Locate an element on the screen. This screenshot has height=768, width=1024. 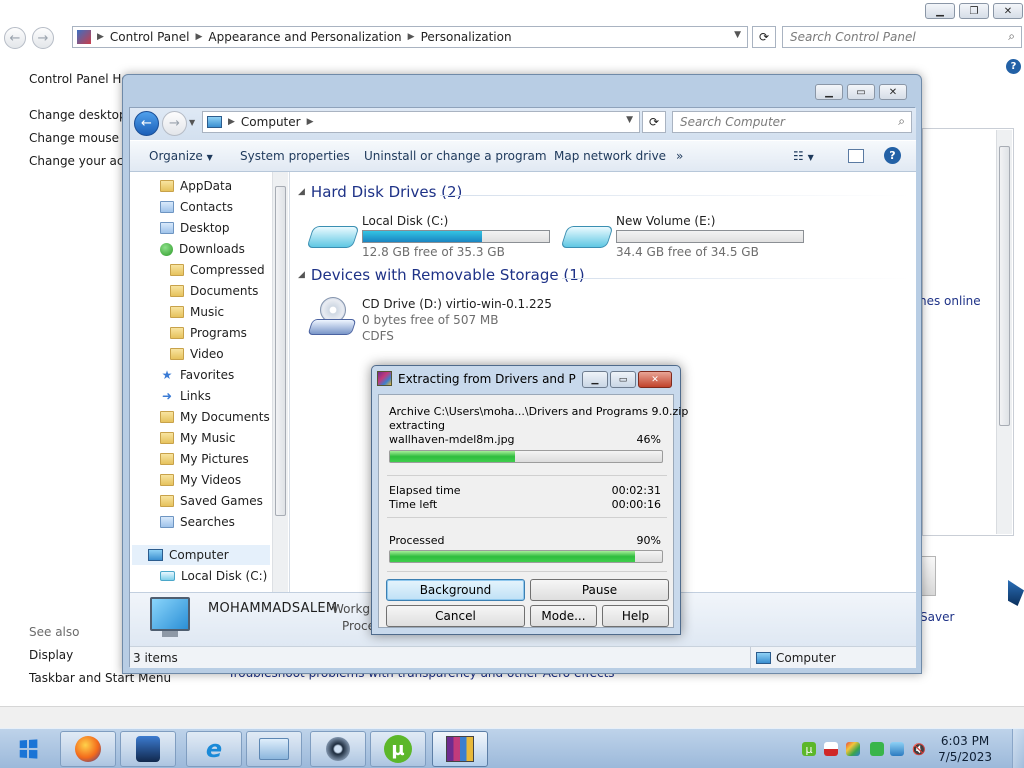
nav-item-contacts: Contacts is located at coordinates (196, 207).